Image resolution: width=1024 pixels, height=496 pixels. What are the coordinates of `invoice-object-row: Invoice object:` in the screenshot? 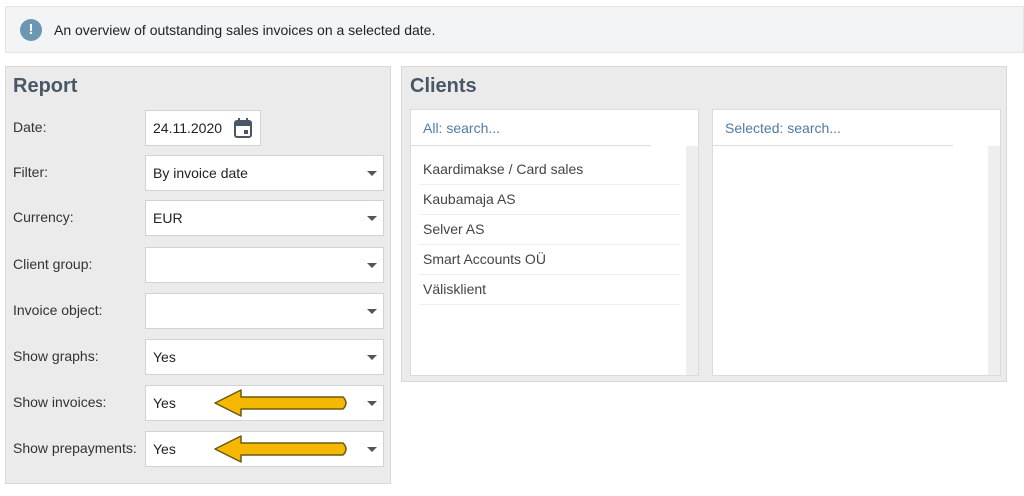 It's located at (199, 311).